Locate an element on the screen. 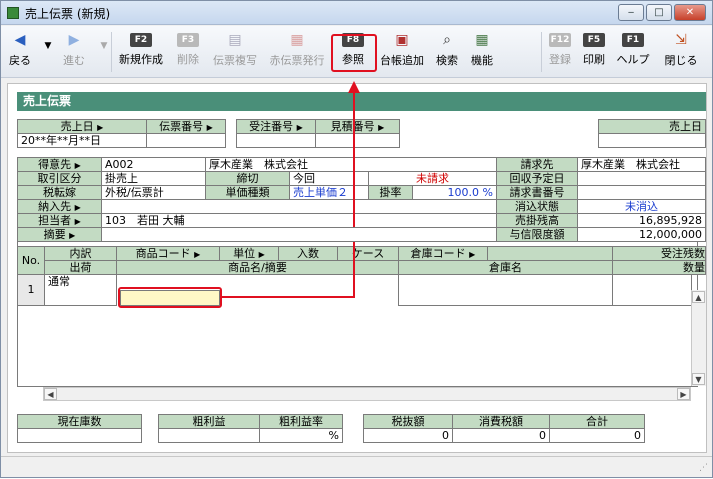 The image size is (713, 479). caret-right-icon: ▶ is located at coordinates (72, 235).